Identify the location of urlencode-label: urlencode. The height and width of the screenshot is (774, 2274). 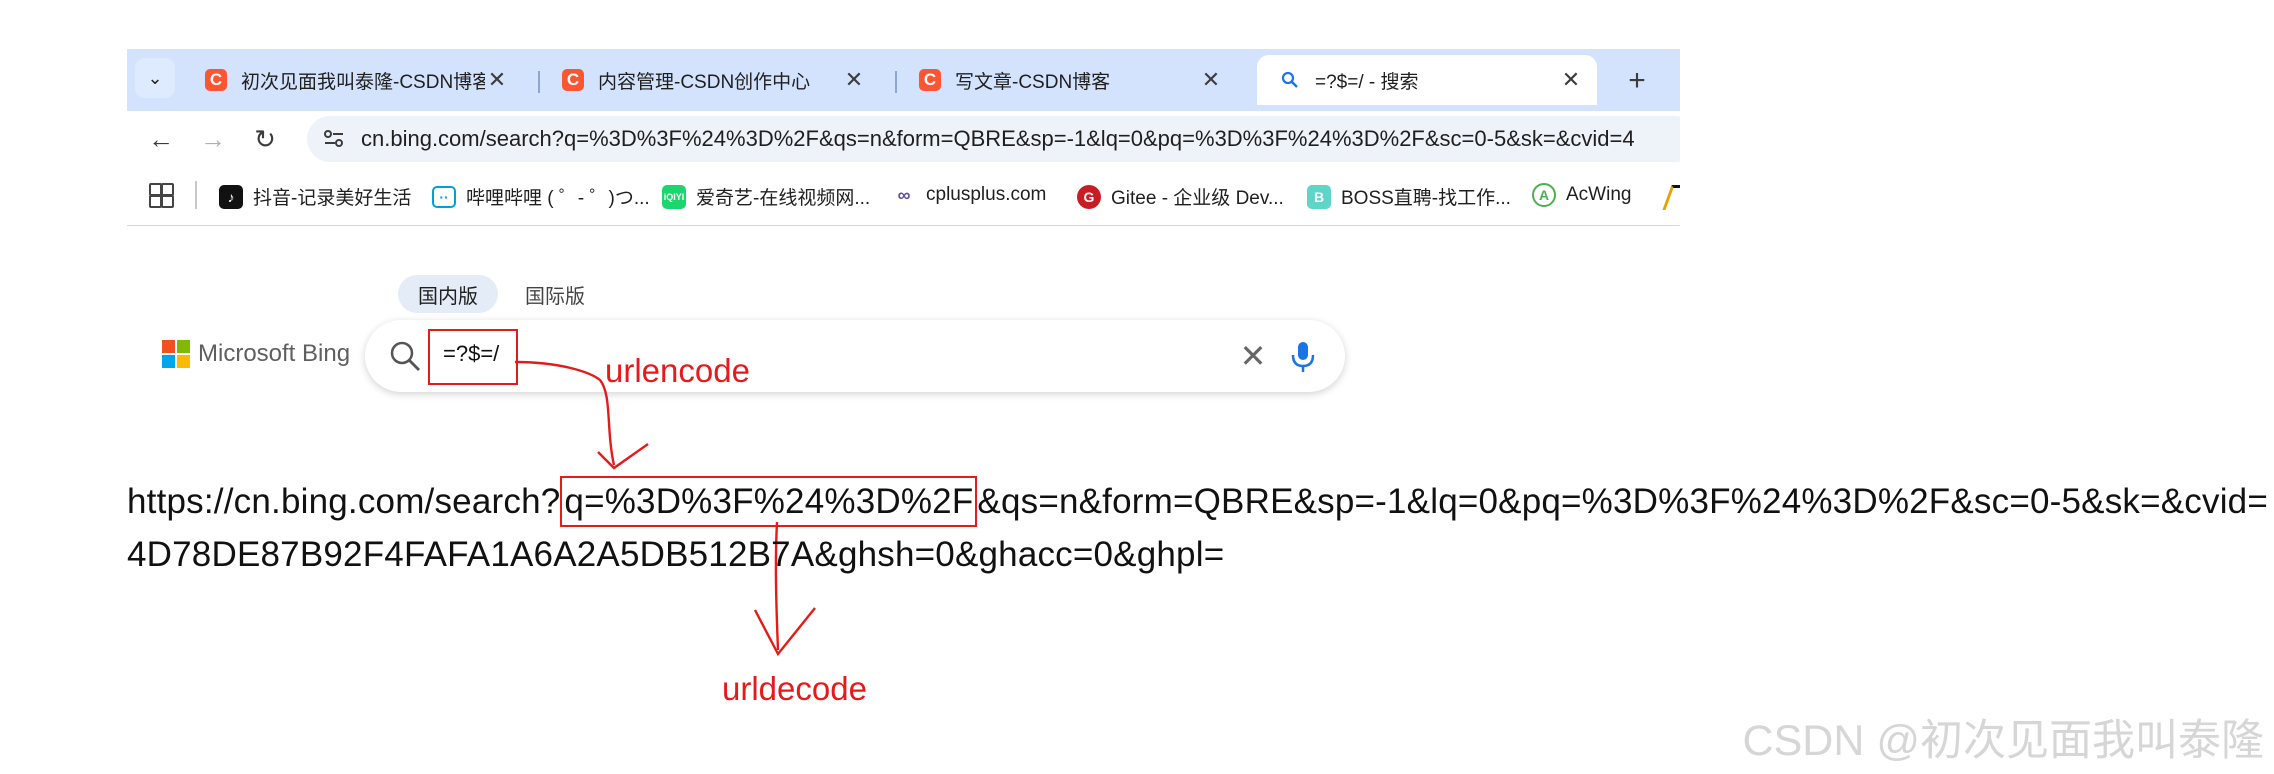
(677, 370).